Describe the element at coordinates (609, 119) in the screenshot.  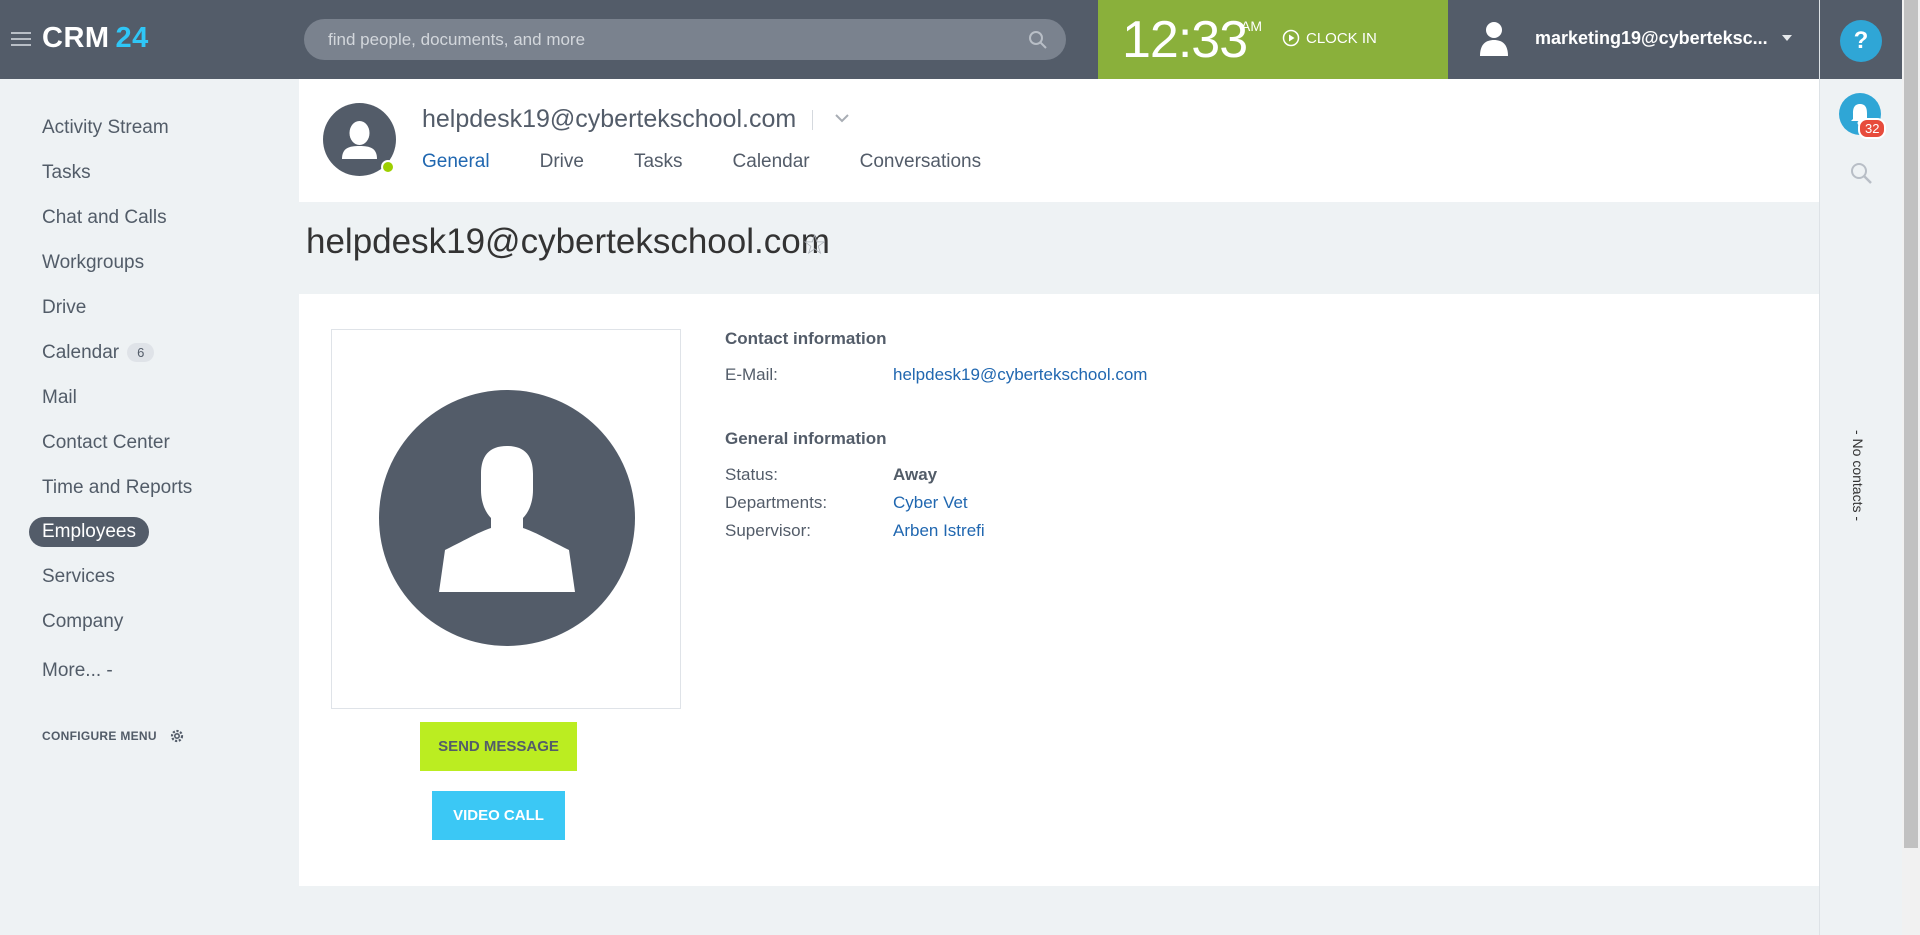
I see `profile-header-title: helpdesk19@cybertekschool.com` at that location.